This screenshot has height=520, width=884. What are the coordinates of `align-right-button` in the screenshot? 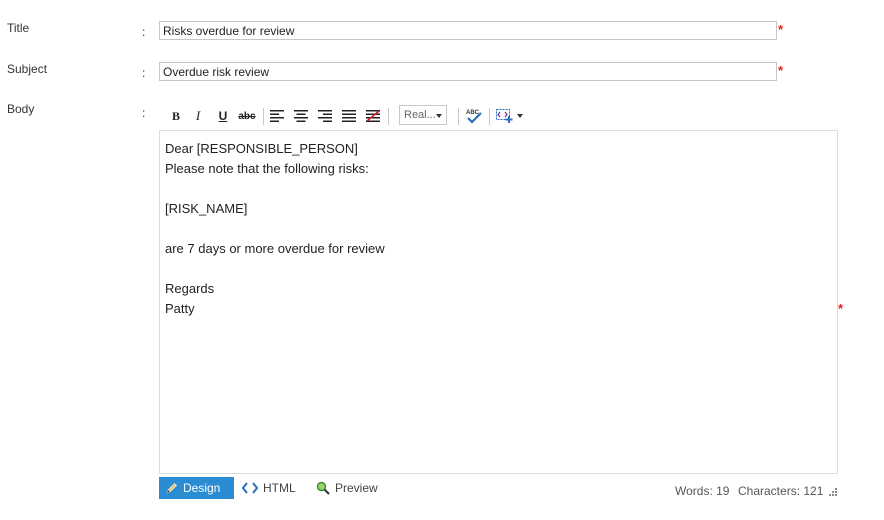 It's located at (325, 116).